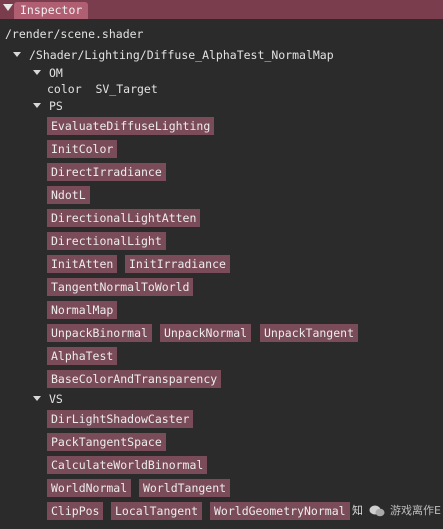 The width and height of the screenshot is (443, 529). I want to click on ps-node: InitAtten, so click(82, 264).